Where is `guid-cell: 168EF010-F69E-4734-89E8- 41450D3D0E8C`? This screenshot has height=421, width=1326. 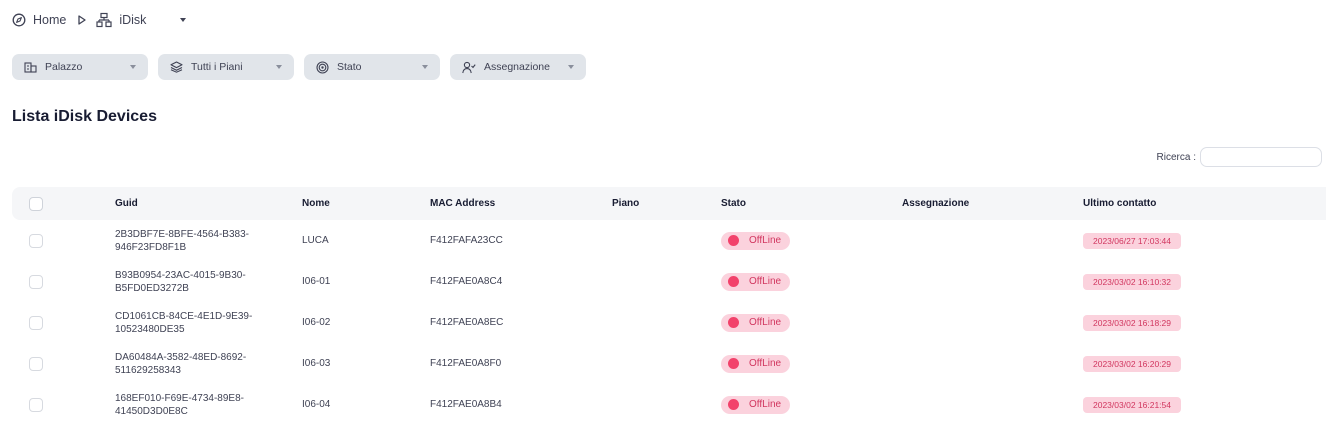
guid-cell: 168EF010-F69E-4734-89E8- 41450D3D0E8C is located at coordinates (200, 402).